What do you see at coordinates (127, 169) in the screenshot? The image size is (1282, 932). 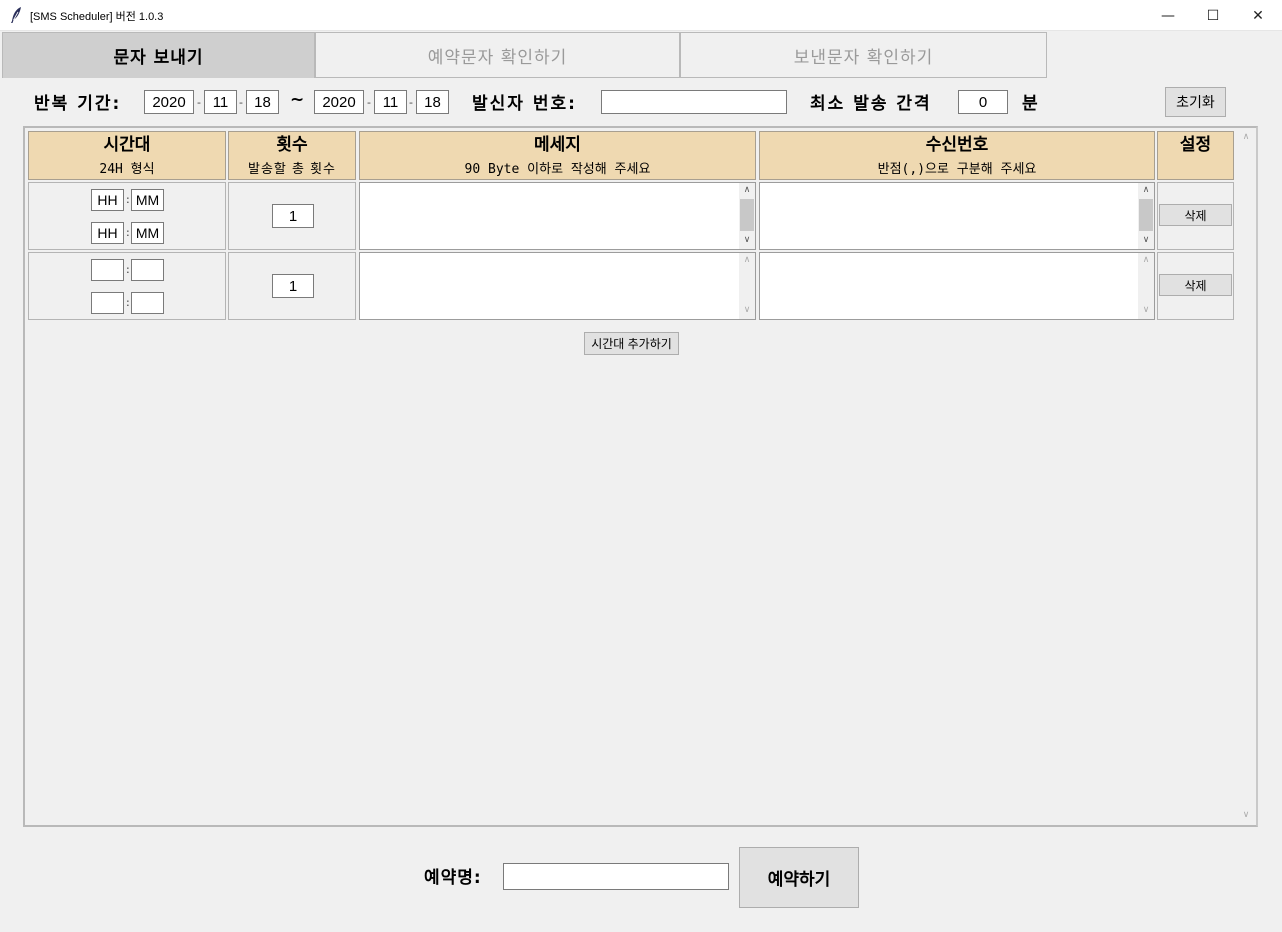 I see `header-time-sub: 24H 형식` at bounding box center [127, 169].